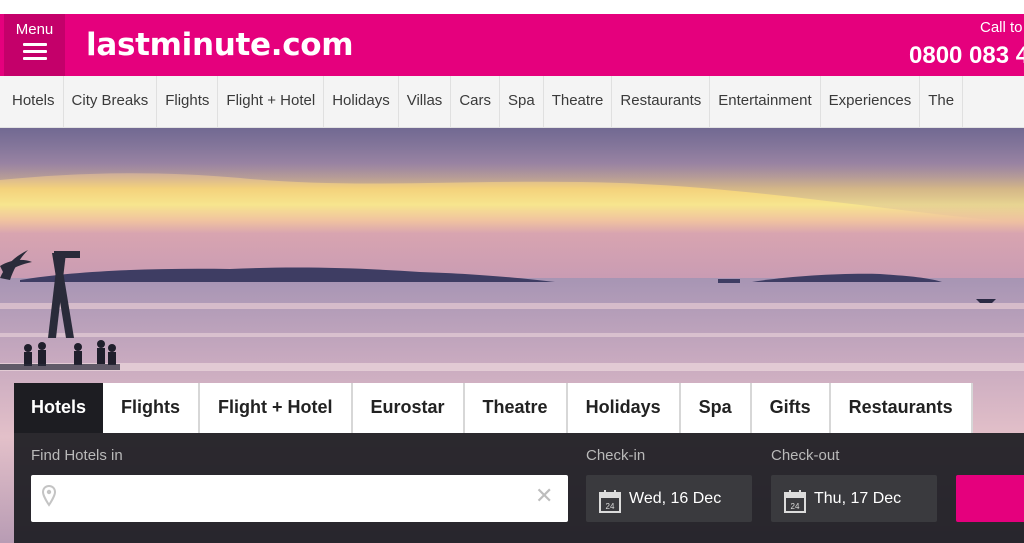 This screenshot has width=1024, height=543. Describe the element at coordinates (522, 101) in the screenshot. I see `nav-item-spa: Spa` at that location.